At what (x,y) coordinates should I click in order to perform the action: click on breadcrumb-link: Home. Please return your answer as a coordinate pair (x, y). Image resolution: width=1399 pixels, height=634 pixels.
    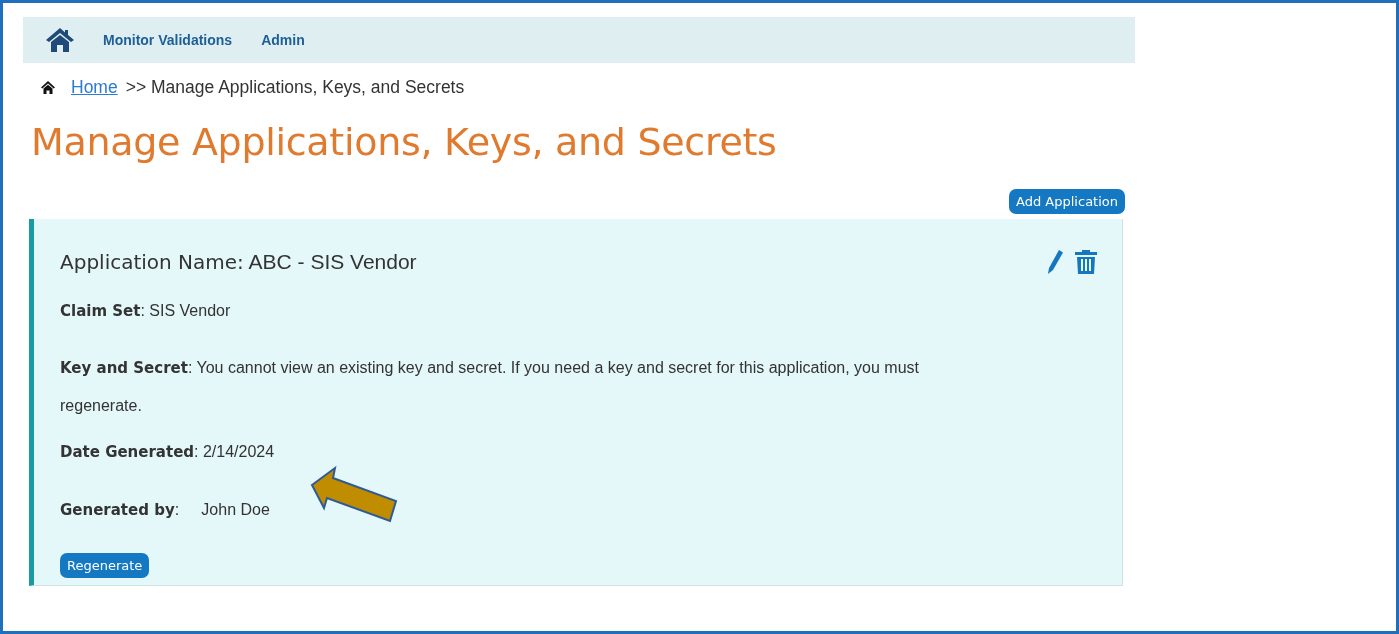
    Looking at the image, I should click on (94, 87).